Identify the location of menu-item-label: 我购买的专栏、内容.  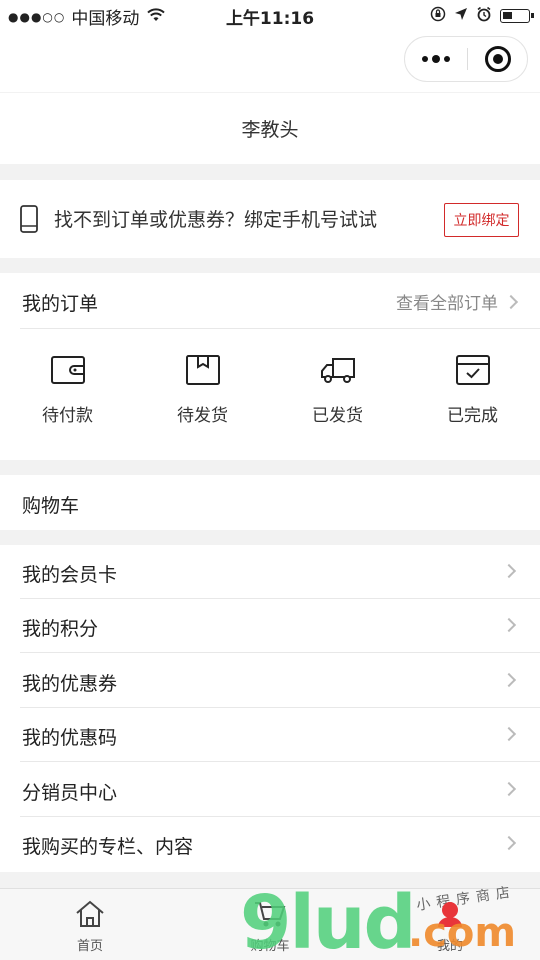
(108, 847).